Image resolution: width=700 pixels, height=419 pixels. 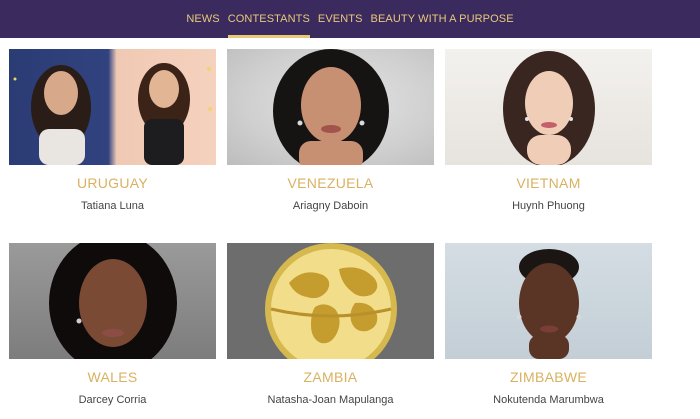 I want to click on nav-item-beauty-with-a-purpose: BEAUTY WITH A PURPOSE, so click(x=442, y=19).